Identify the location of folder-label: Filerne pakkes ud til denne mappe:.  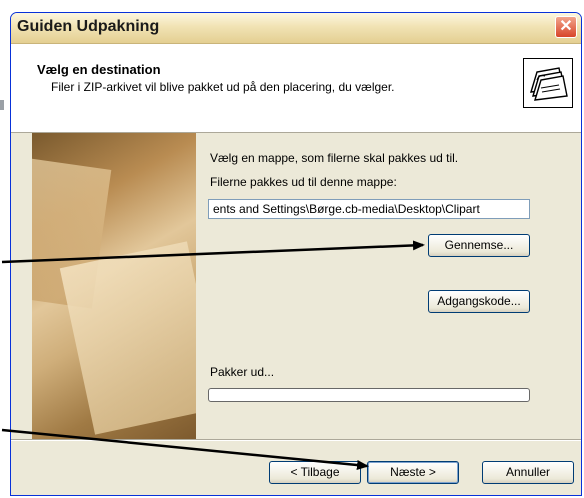
(303, 182).